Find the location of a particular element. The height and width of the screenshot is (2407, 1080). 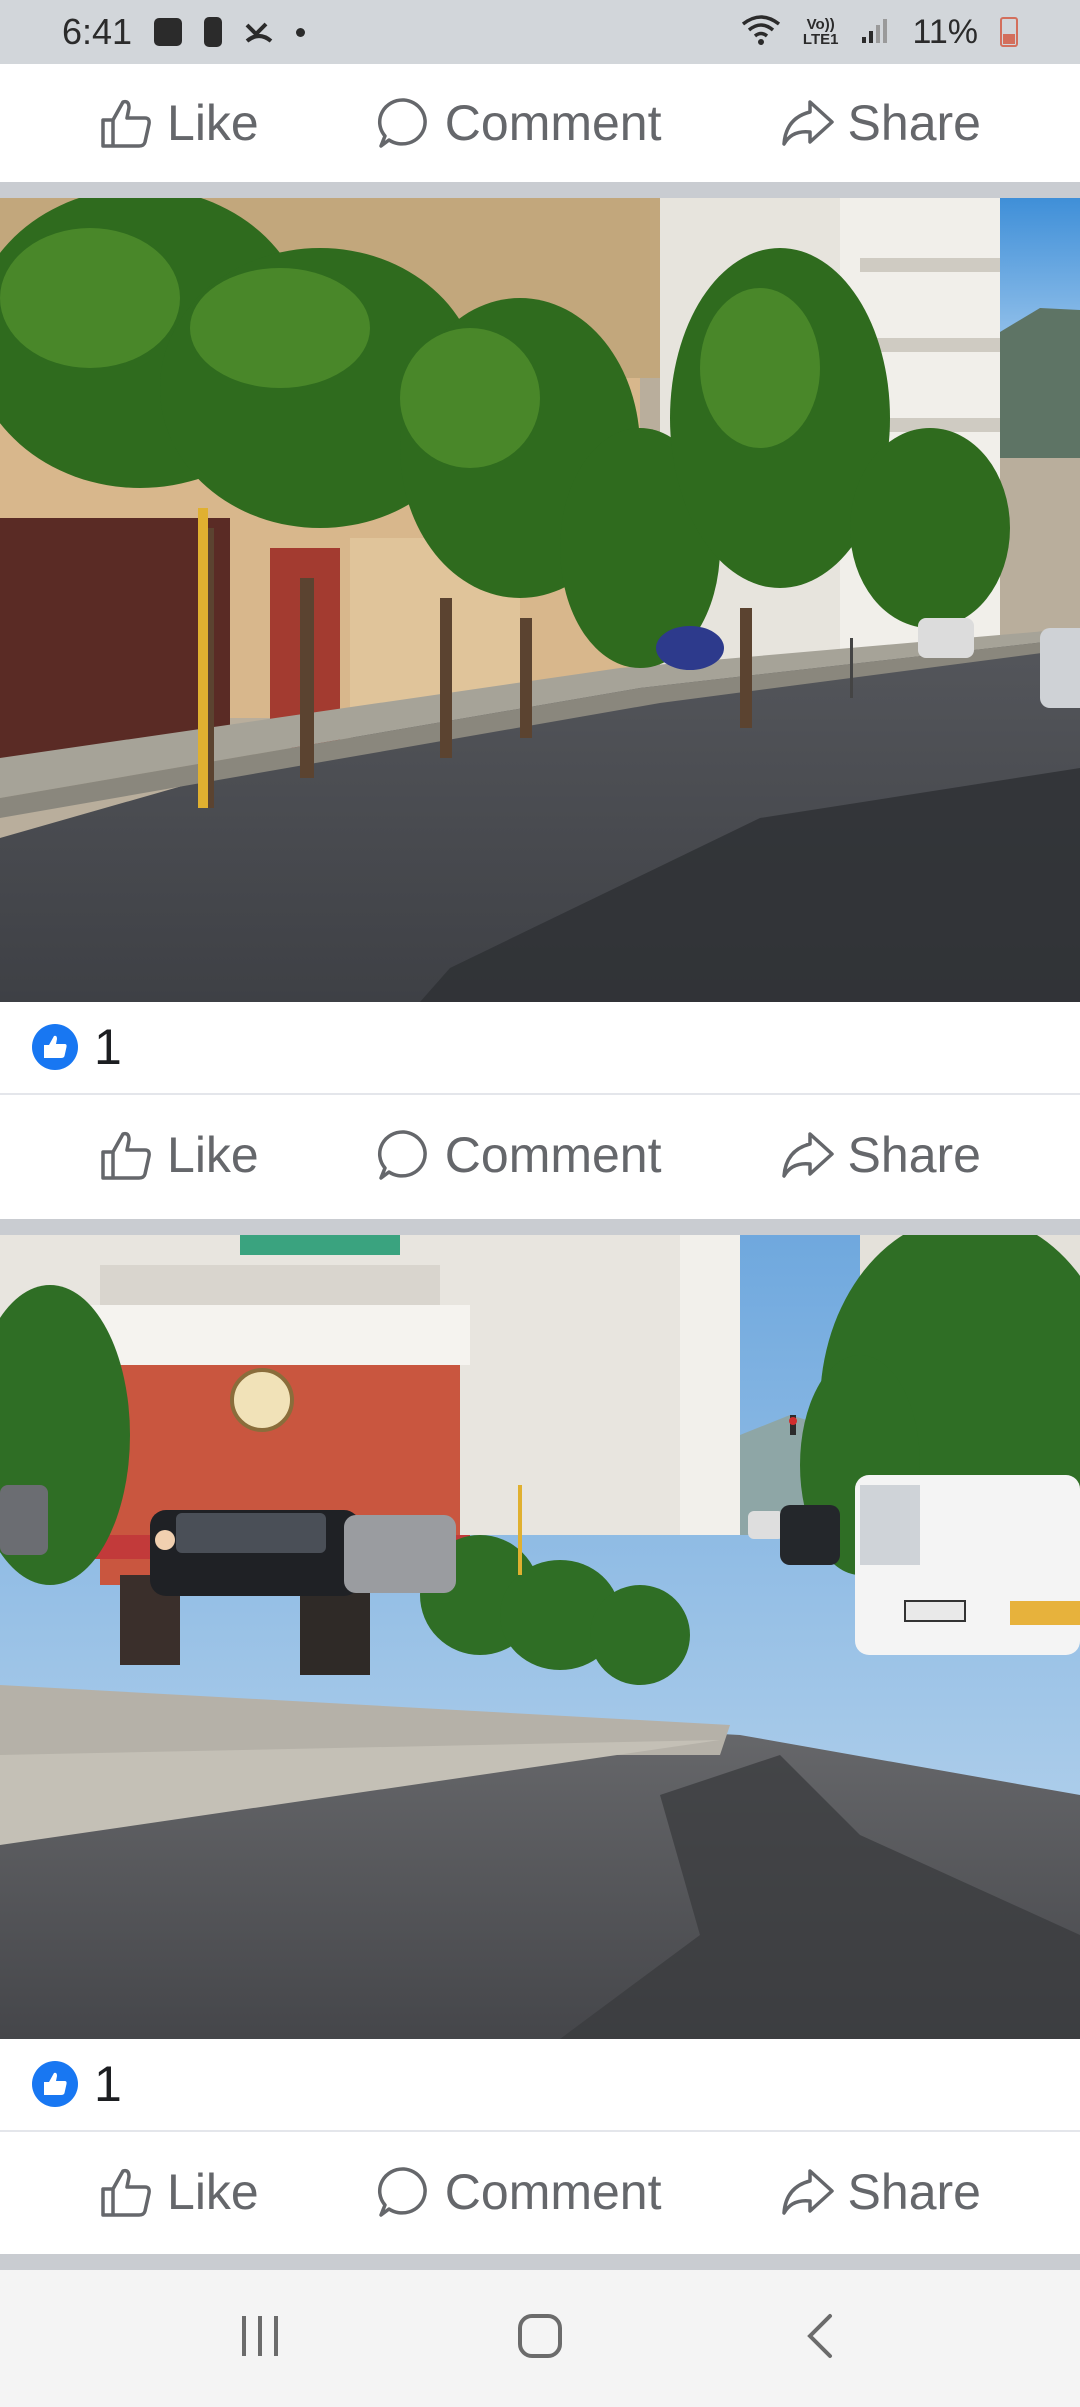

recent-apps-icon is located at coordinates (260, 2338).